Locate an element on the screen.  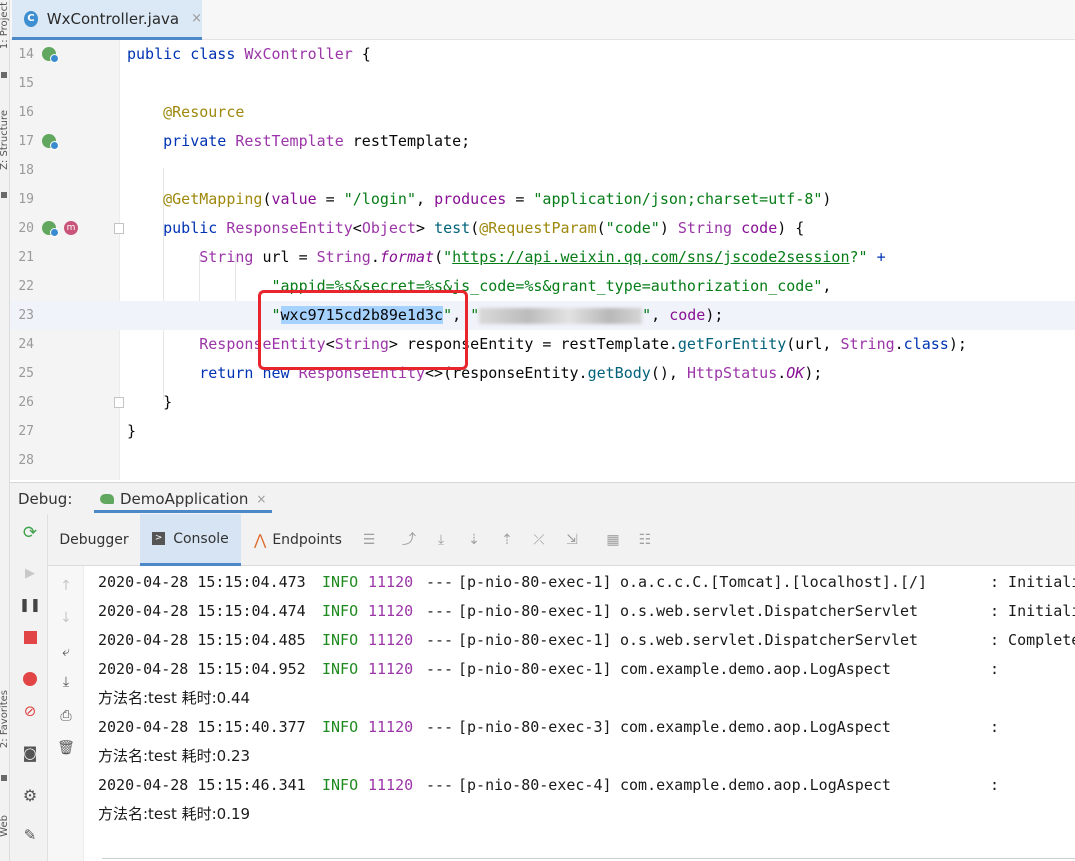
code-token: @GetMapping is located at coordinates (213, 199).